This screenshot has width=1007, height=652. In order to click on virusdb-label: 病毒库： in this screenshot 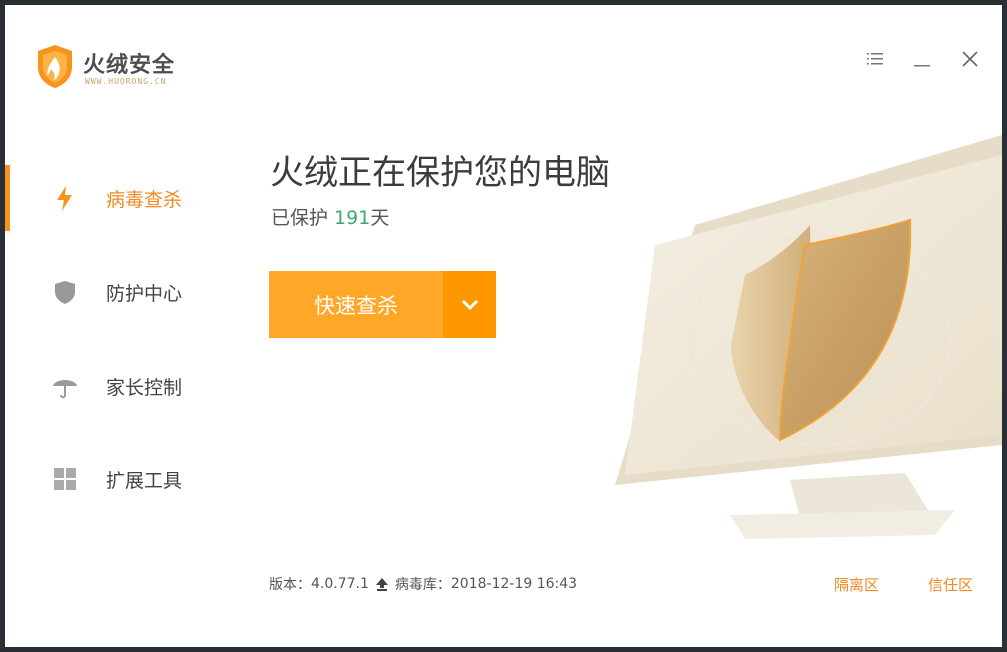, I will do `click(422, 585)`.